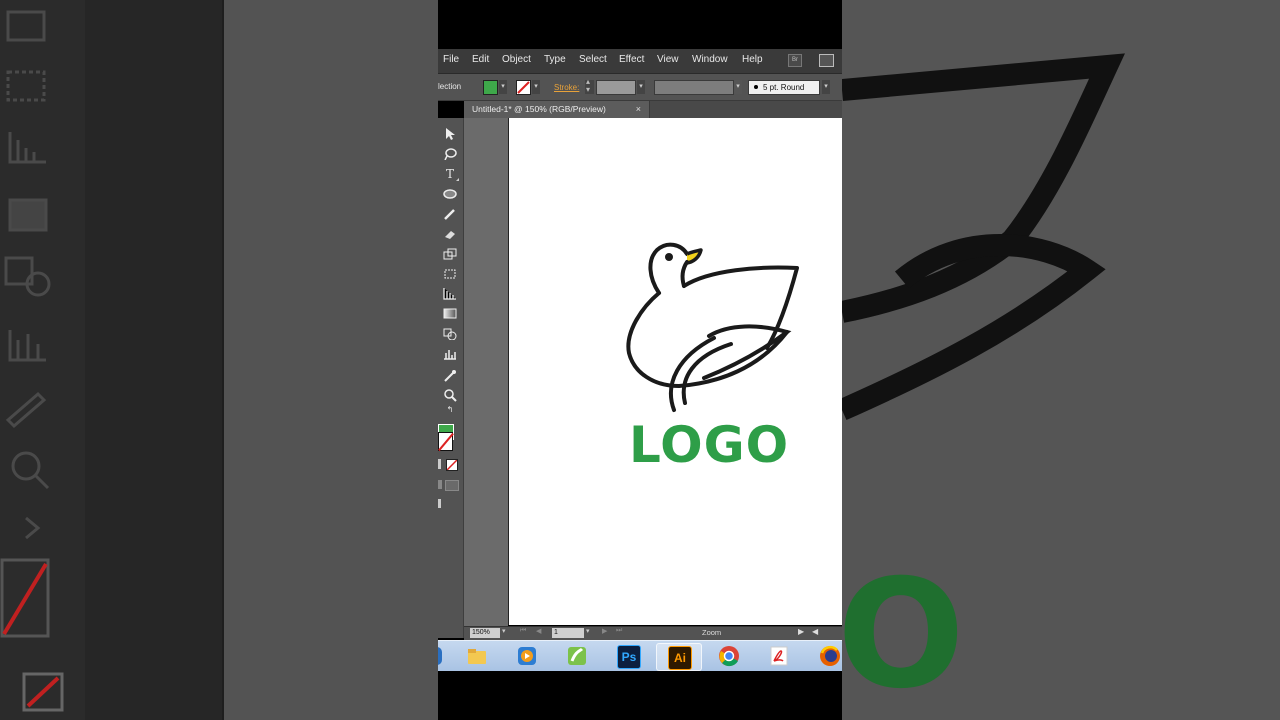 Image resolution: width=1280 pixels, height=720 pixels. I want to click on close-tab-icon: ×, so click(638, 109).